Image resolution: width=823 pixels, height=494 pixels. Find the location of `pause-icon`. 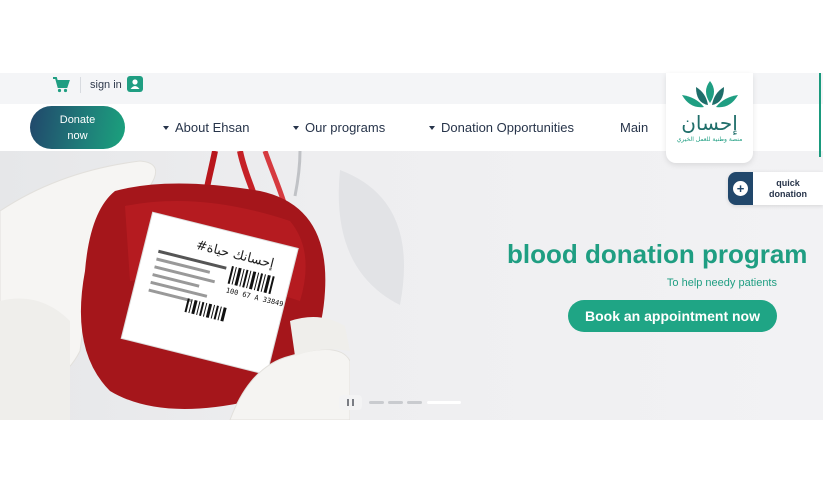

pause-icon is located at coordinates (350, 402).